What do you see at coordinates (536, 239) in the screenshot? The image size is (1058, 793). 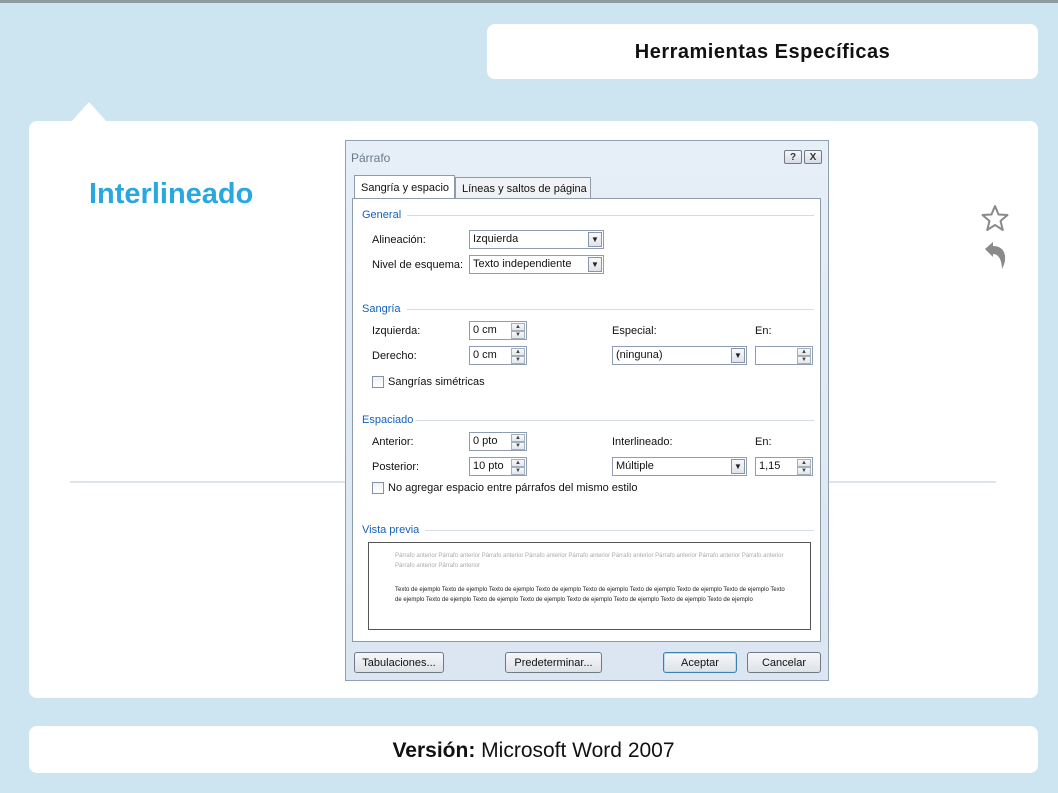 I see `alineacion-select: Izquierda ▼` at bounding box center [536, 239].